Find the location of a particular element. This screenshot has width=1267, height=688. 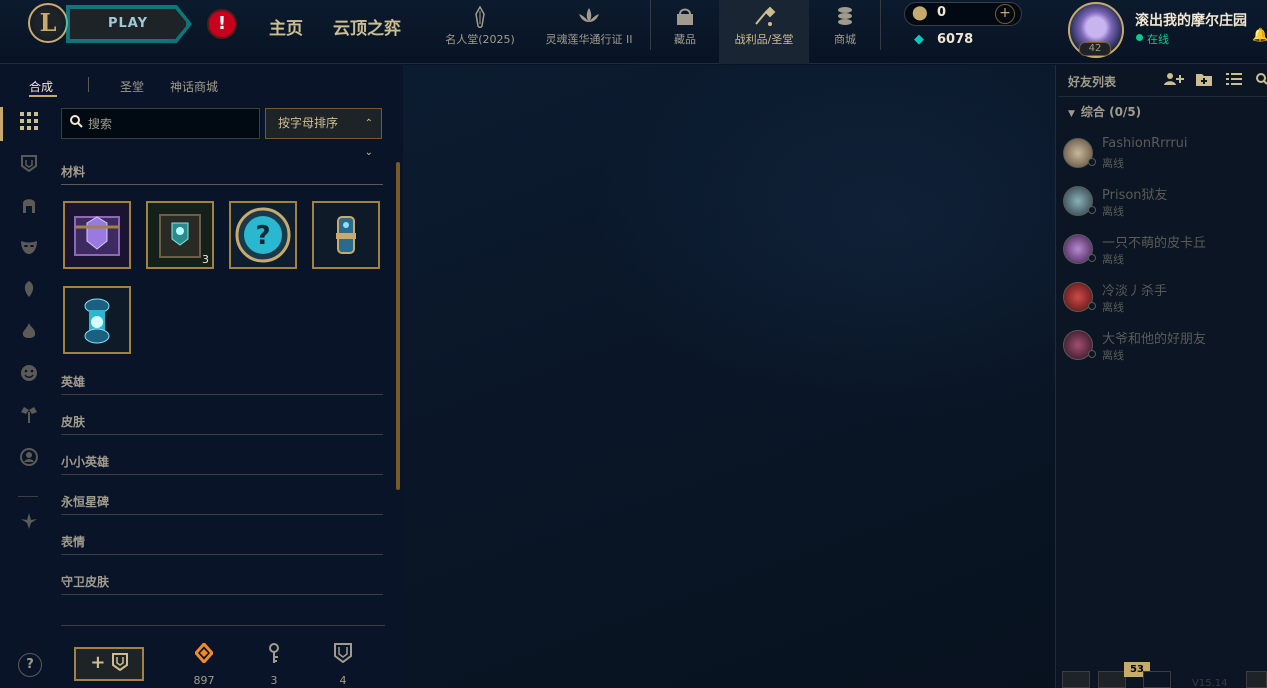

loot-icon is located at coordinates (764, 17).